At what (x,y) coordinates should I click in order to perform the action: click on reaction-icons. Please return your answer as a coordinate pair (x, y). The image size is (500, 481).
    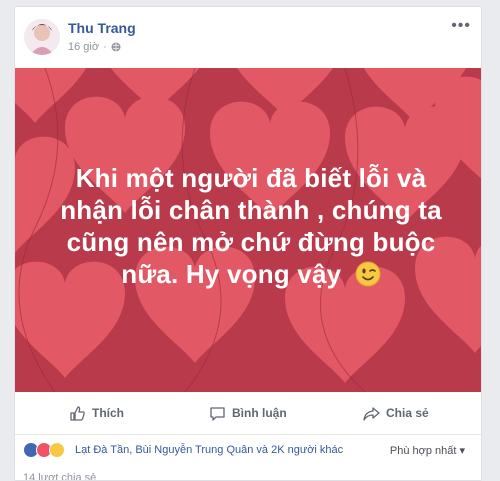
    Looking at the image, I should click on (44, 450).